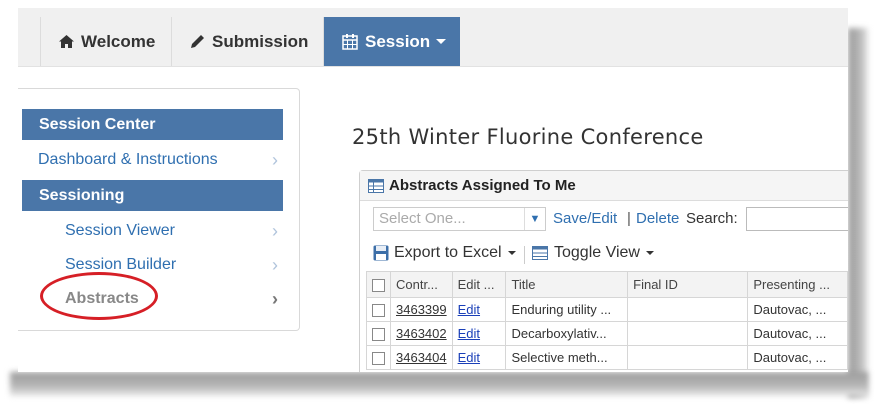 The height and width of the screenshot is (404, 879). What do you see at coordinates (528, 137) in the screenshot?
I see `page-title: 25th Winter Fluorine Conference` at bounding box center [528, 137].